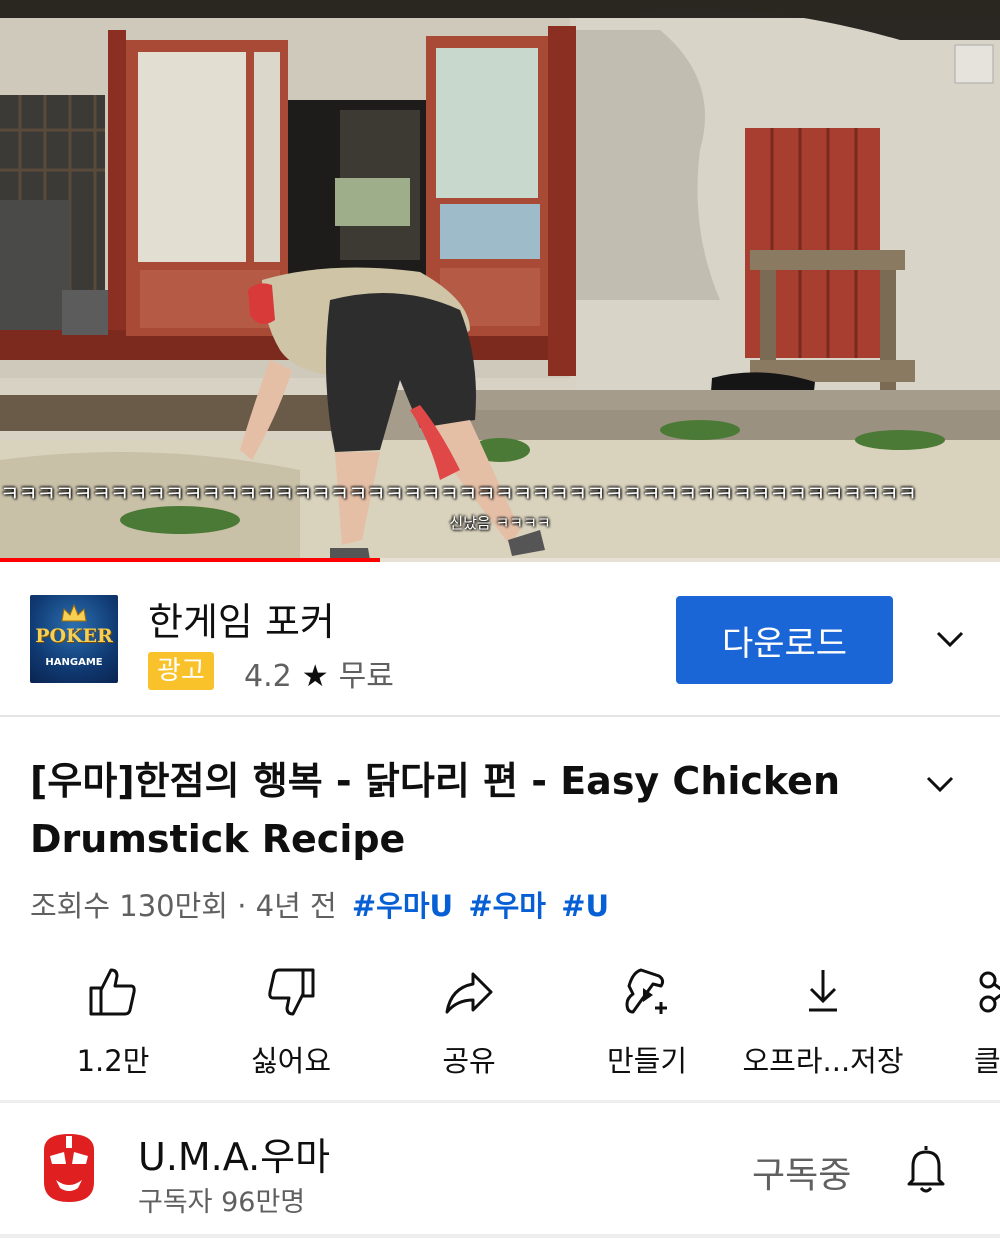 The height and width of the screenshot is (1238, 1000). What do you see at coordinates (268, 676) in the screenshot?
I see `ad-rating: 4.2` at bounding box center [268, 676].